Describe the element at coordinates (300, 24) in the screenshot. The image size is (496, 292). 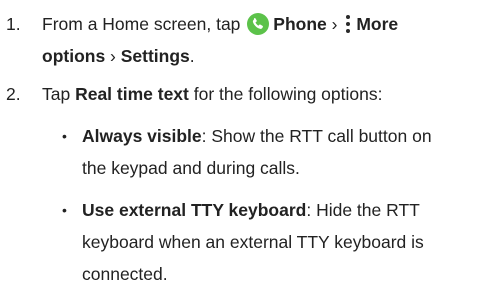
I see `phone-label: Phone` at that location.